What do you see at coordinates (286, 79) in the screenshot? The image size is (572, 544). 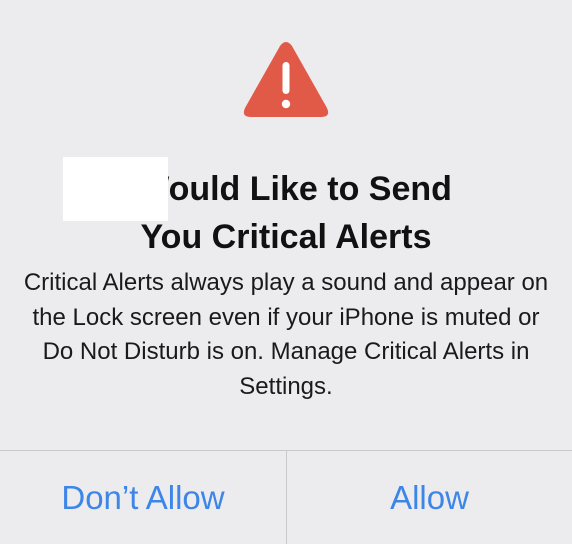 I see `warning-triangle-icon` at bounding box center [286, 79].